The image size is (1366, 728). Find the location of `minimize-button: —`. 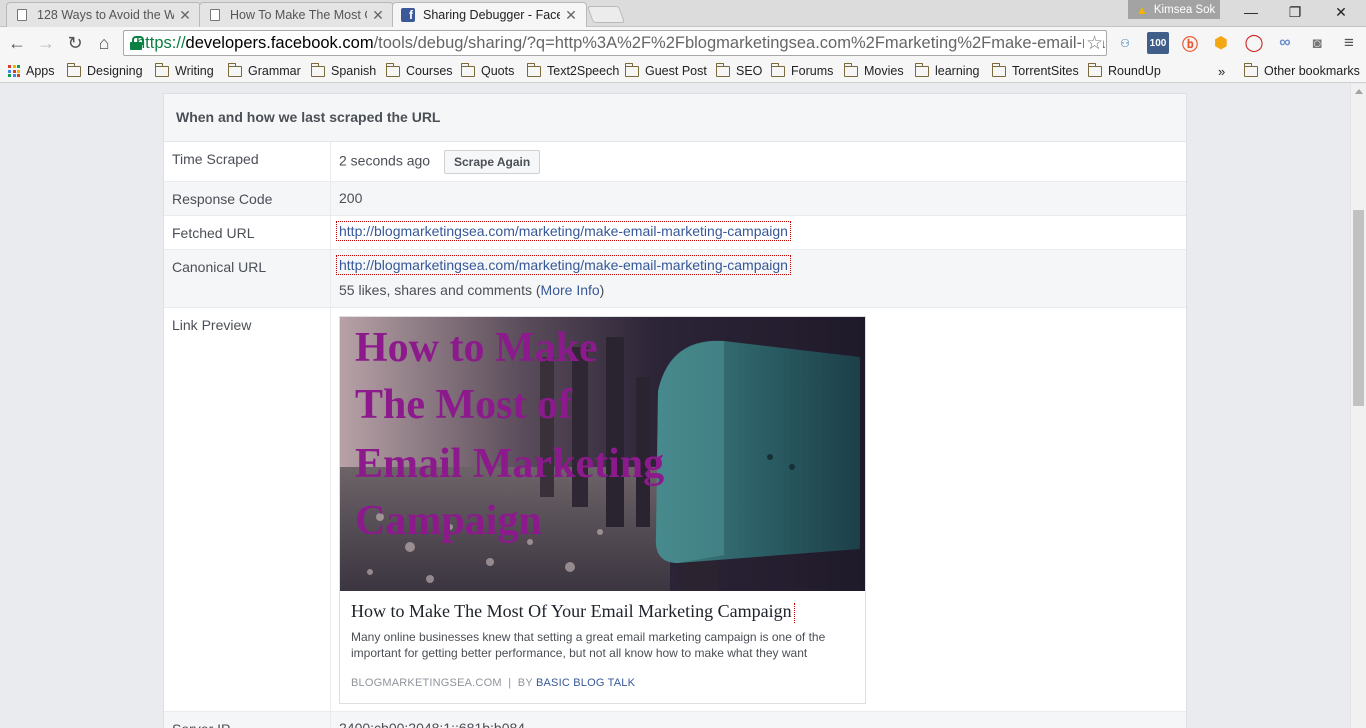

minimize-button: — is located at coordinates (1251, 12).